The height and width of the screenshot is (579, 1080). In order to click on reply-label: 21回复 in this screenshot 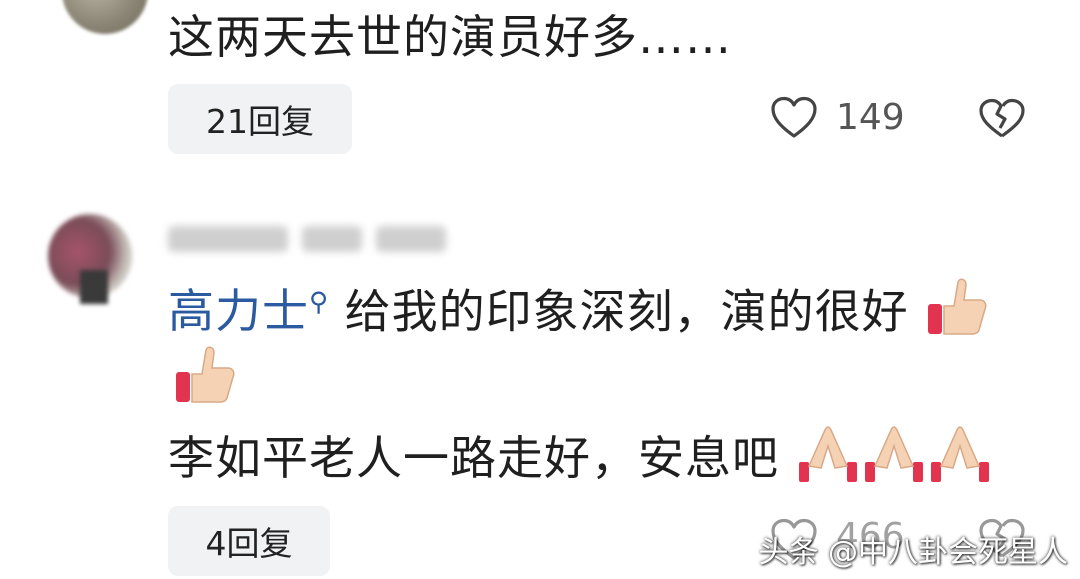, I will do `click(260, 121)`.